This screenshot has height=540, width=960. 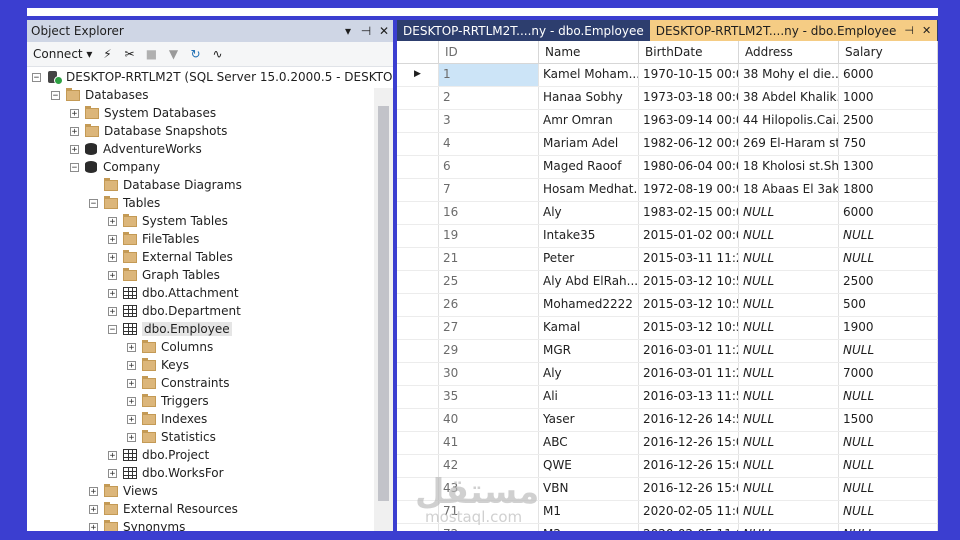 I want to click on table-cell: 1, so click(x=489, y=75).